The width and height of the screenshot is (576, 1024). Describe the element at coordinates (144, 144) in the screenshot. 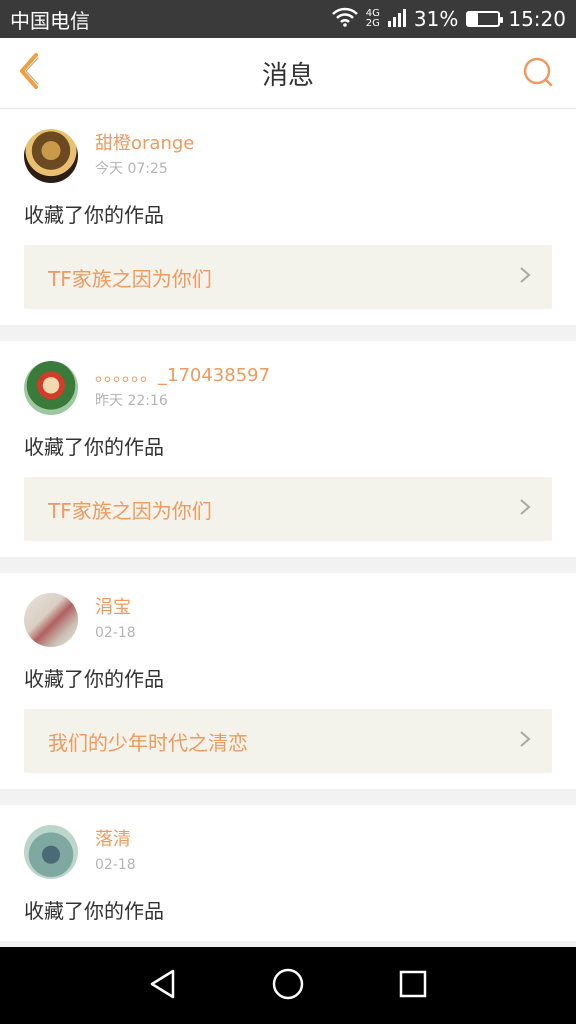

I see `username: 甜橙orange` at that location.